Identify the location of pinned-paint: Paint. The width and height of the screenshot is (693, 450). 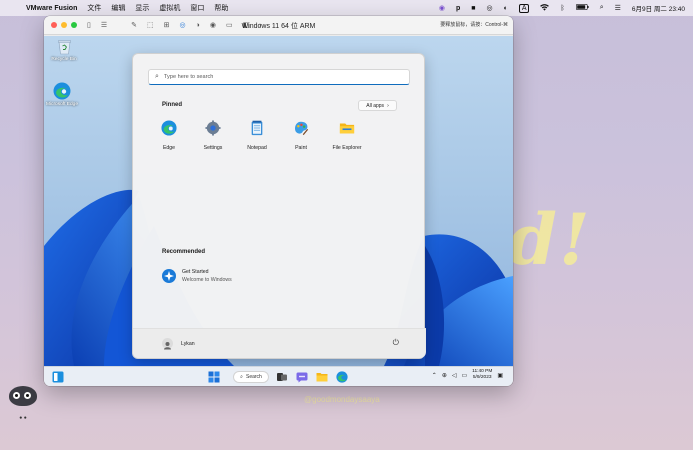
(301, 135).